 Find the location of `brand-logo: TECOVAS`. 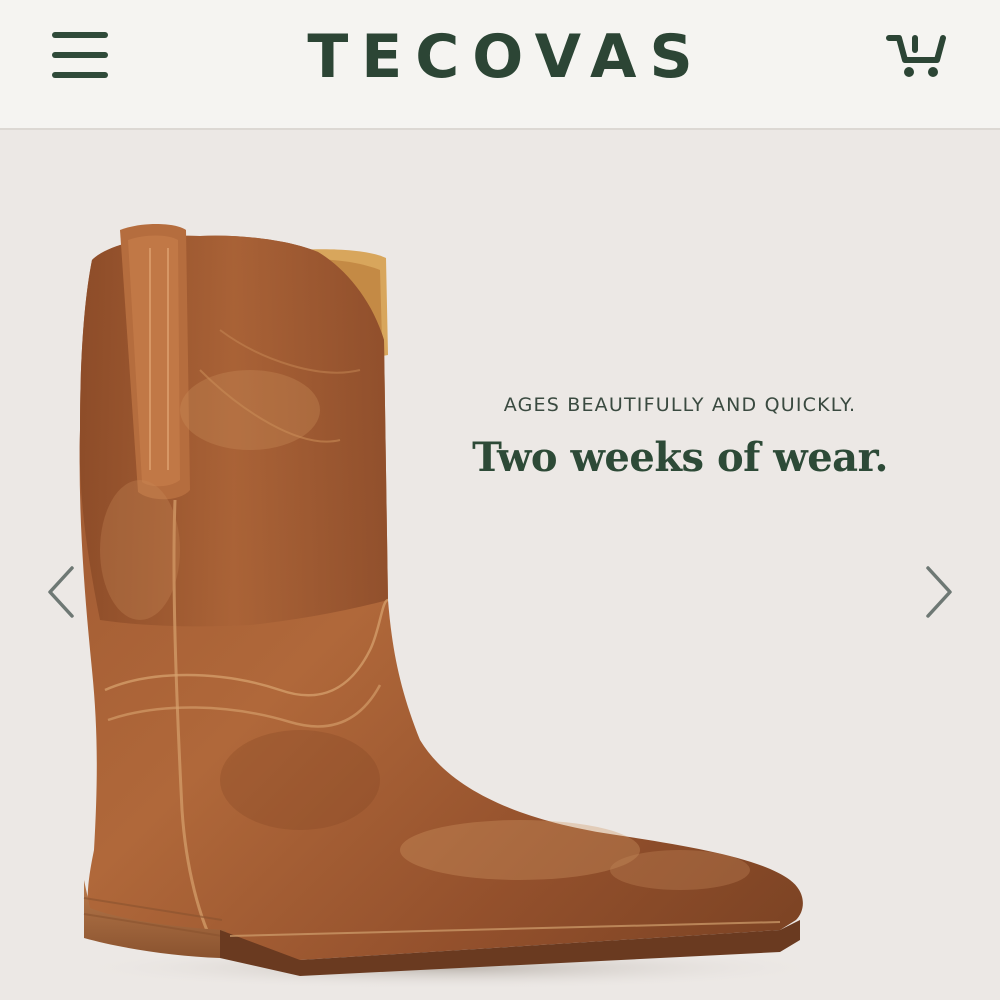

brand-logo: TECOVAS is located at coordinates (500, 57).